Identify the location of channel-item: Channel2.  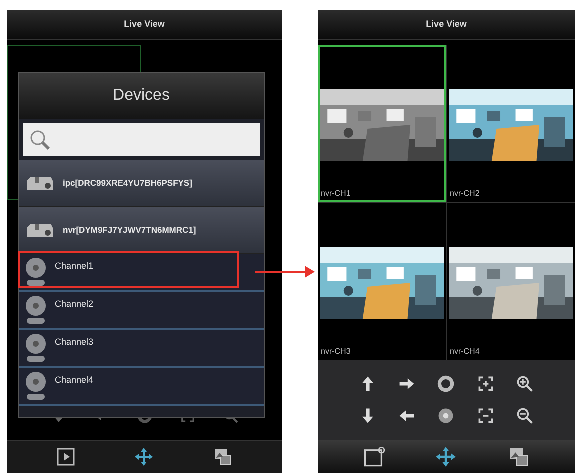
(141, 311).